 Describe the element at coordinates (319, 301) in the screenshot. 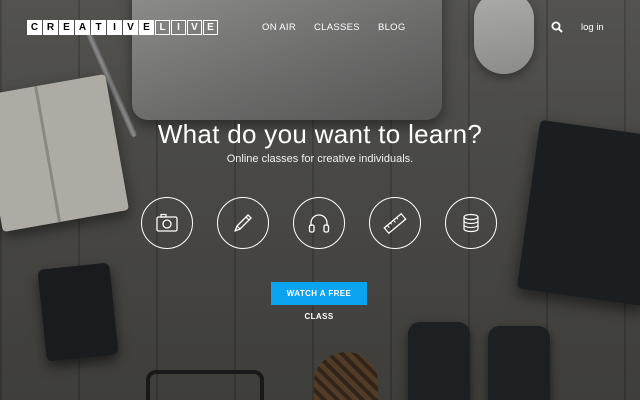

I see `watch-free-class-button: WATCH A FREE CLASS` at that location.